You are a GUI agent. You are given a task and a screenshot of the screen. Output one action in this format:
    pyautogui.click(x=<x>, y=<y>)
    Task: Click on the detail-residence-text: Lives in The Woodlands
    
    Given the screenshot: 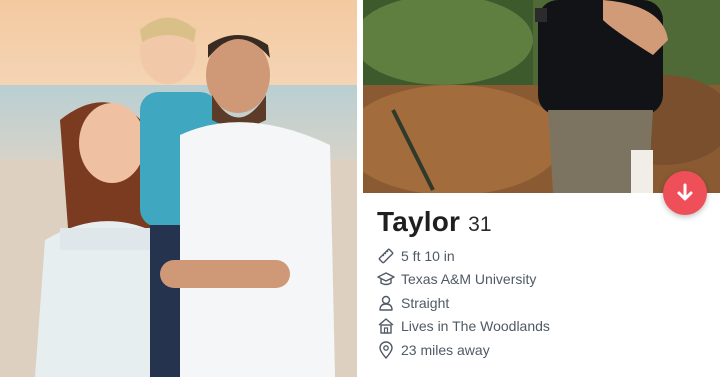 What is the action you would take?
    pyautogui.click(x=475, y=326)
    